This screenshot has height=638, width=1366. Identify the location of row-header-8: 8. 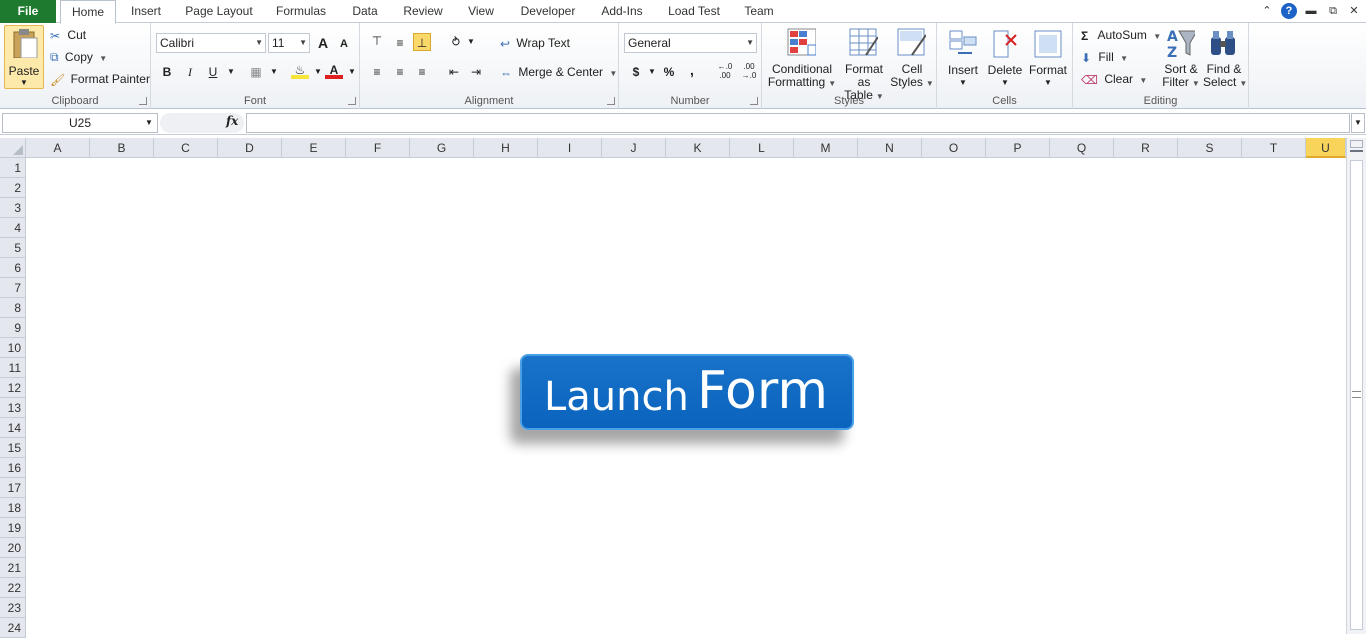
(13, 308).